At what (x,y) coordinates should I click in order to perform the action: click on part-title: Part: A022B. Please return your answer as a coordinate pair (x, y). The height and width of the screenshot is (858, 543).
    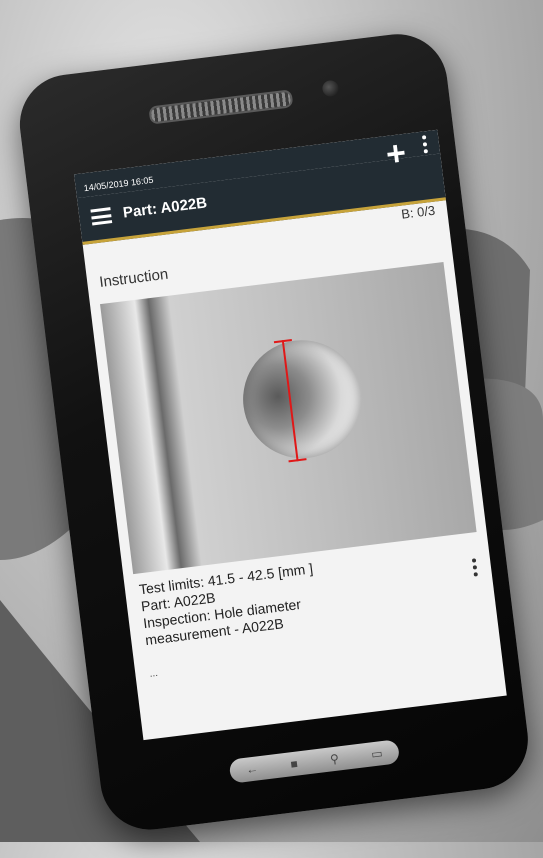
    Looking at the image, I should click on (165, 208).